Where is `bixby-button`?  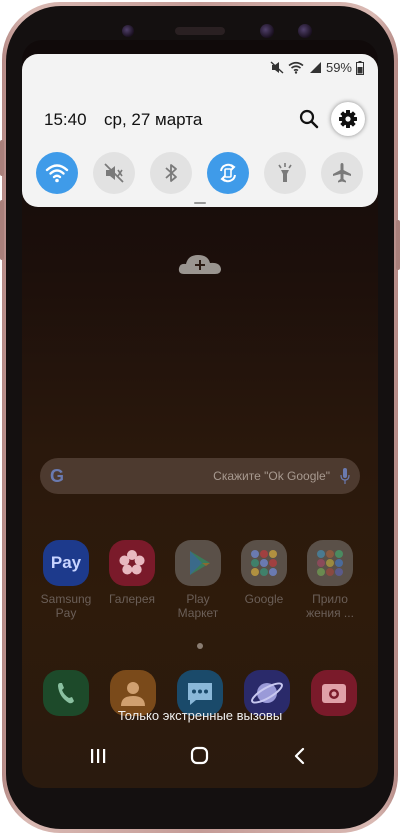
bixby-button is located at coordinates (2, 230).